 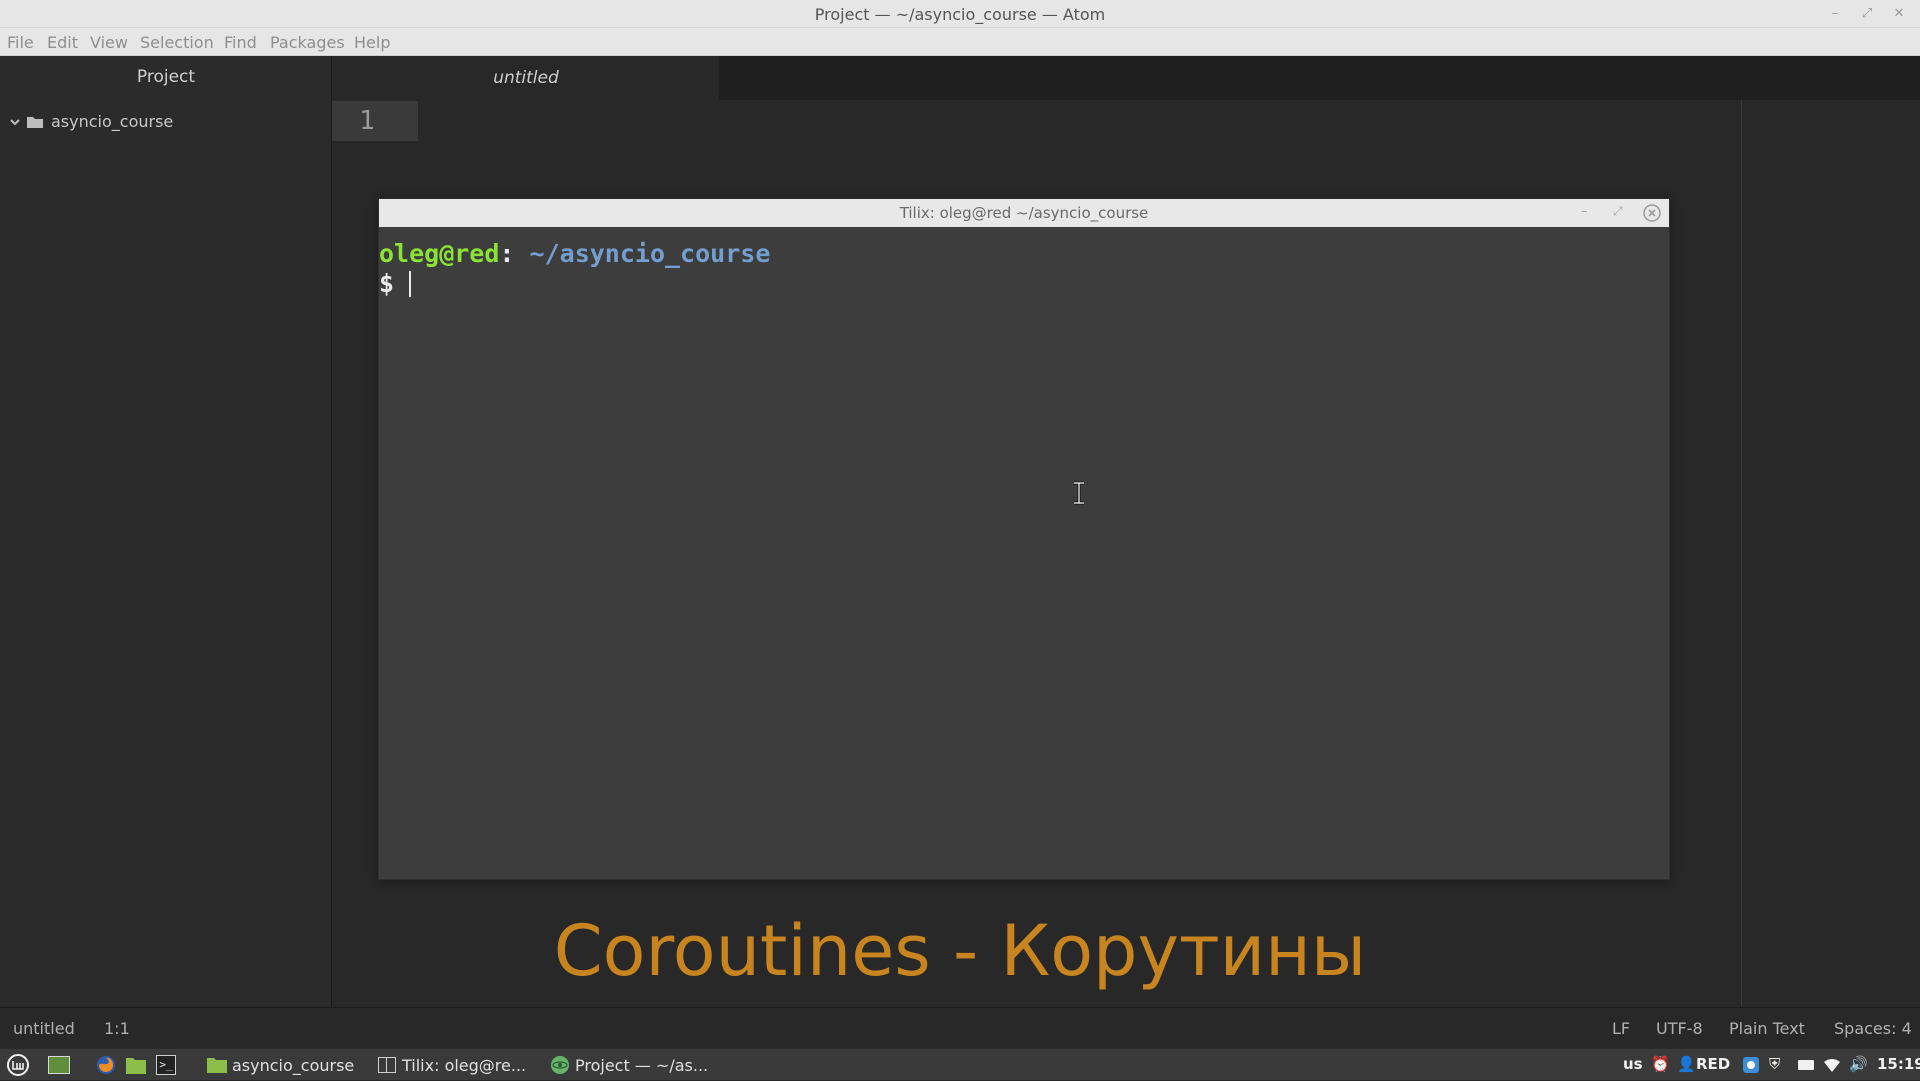 I want to click on video-caption: Coroutines - Корутины, so click(x=960, y=951).